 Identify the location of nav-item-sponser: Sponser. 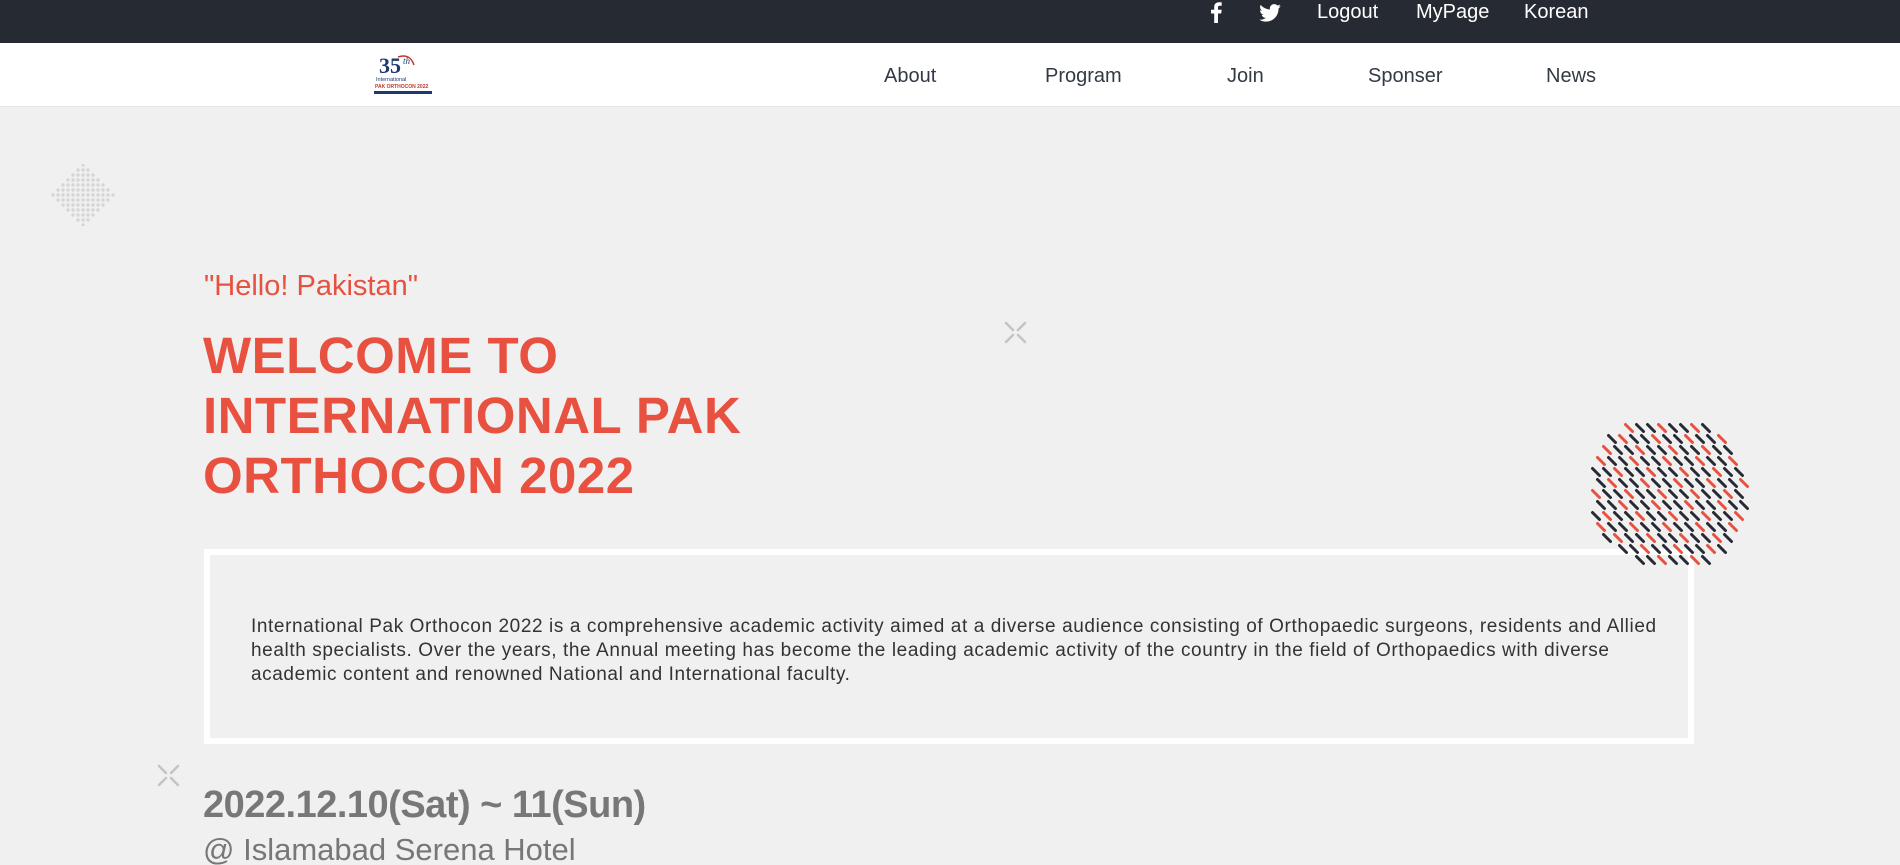
(1405, 76).